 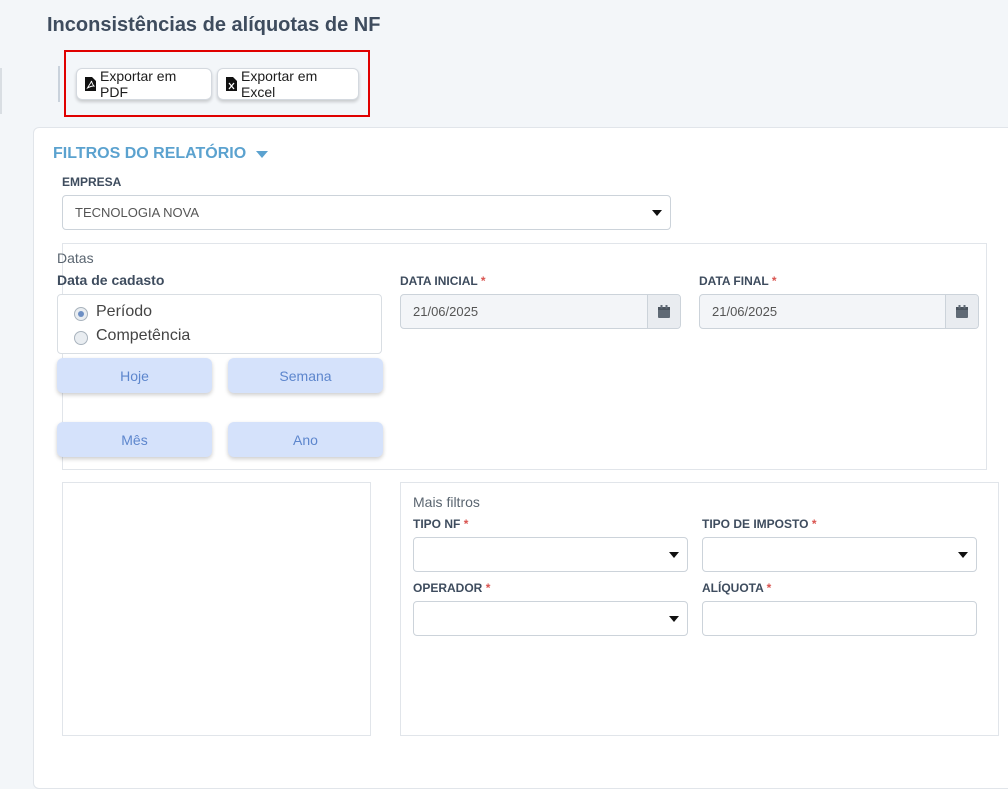 I want to click on operador-label: OPERADOR *, so click(x=452, y=588).